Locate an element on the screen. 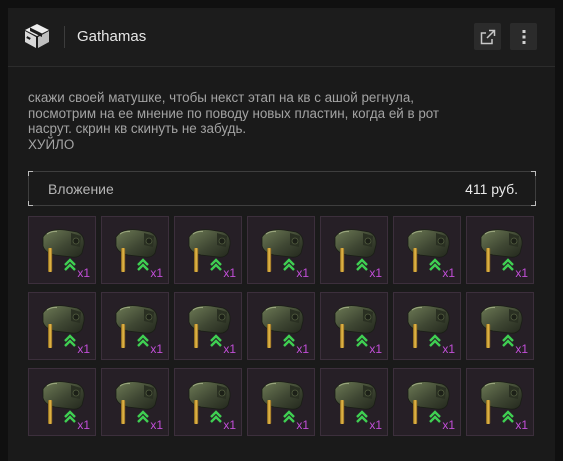 The width and height of the screenshot is (563, 461). open-external-icon is located at coordinates (487, 36).